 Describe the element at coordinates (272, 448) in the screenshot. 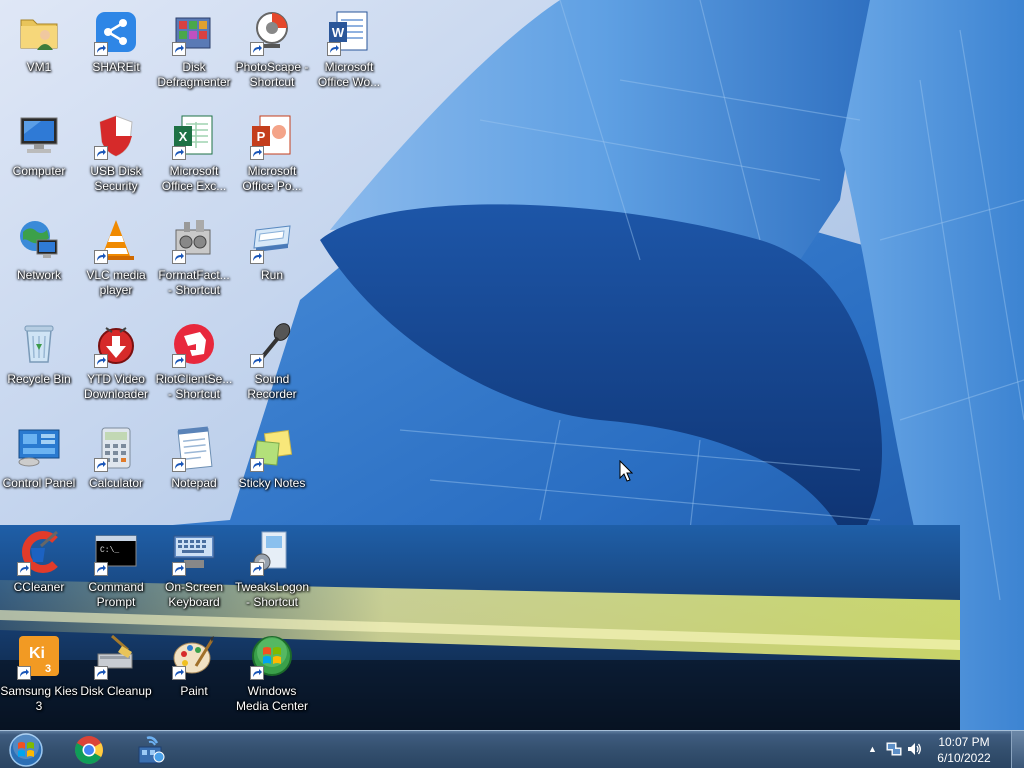

I see `sticky-notes-icon` at that location.